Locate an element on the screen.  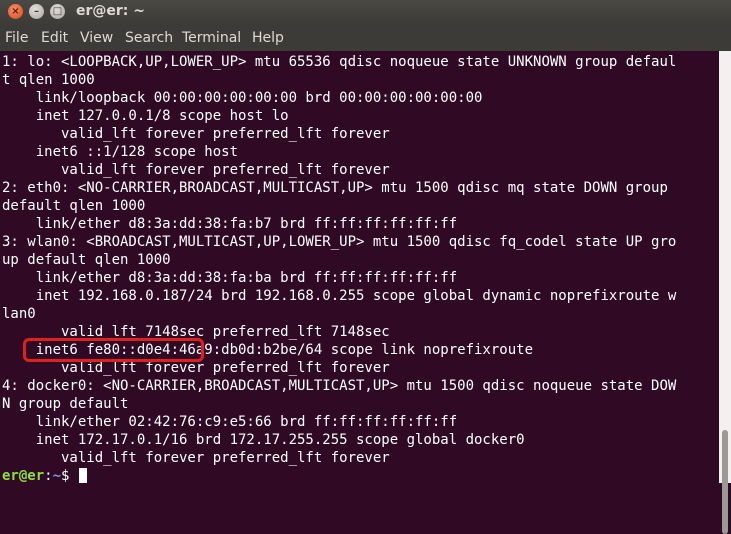
menu-search: Search is located at coordinates (149, 38).